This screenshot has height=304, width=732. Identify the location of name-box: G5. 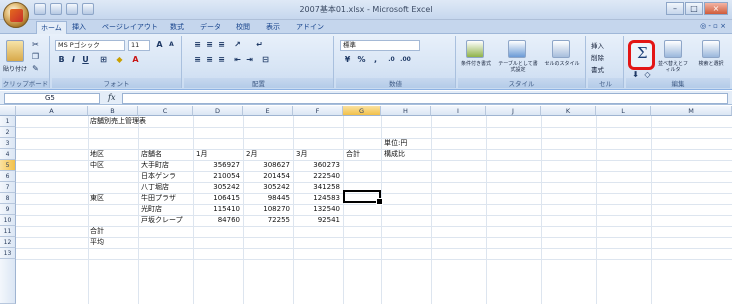
(52, 98).